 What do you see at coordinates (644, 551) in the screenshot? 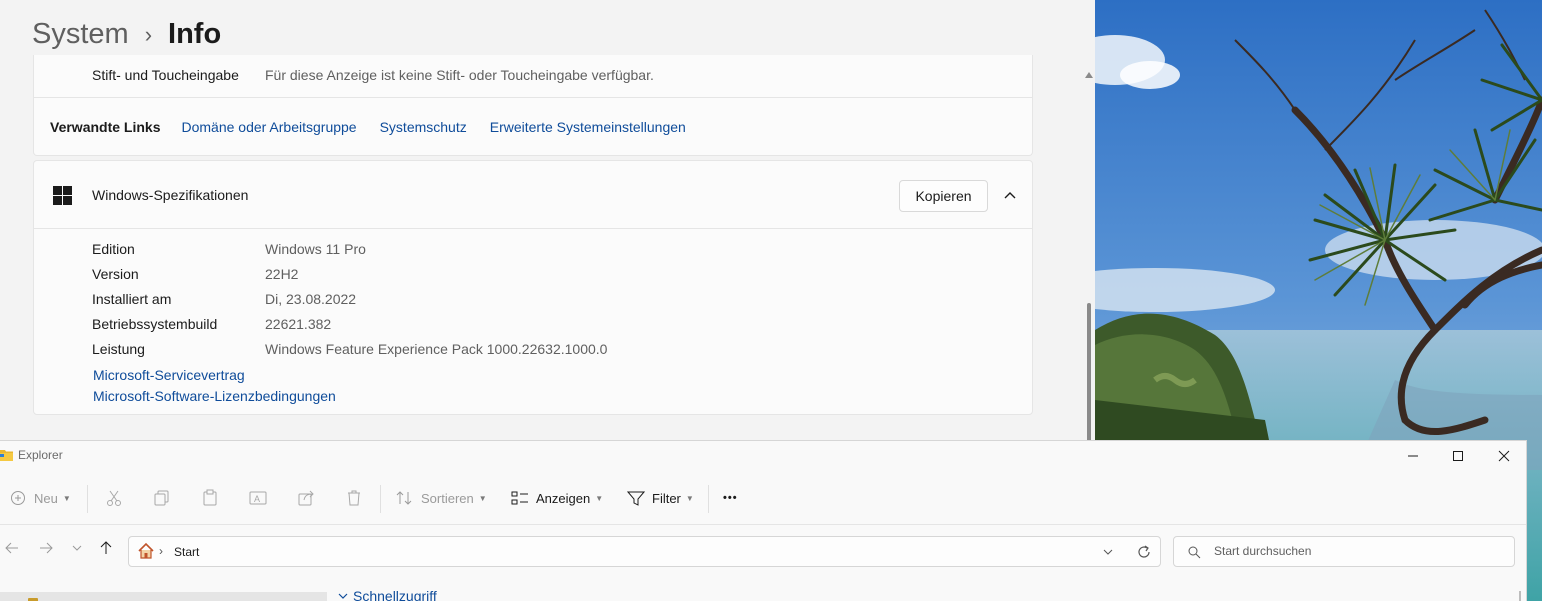
I see `address-bar: › Start` at bounding box center [644, 551].